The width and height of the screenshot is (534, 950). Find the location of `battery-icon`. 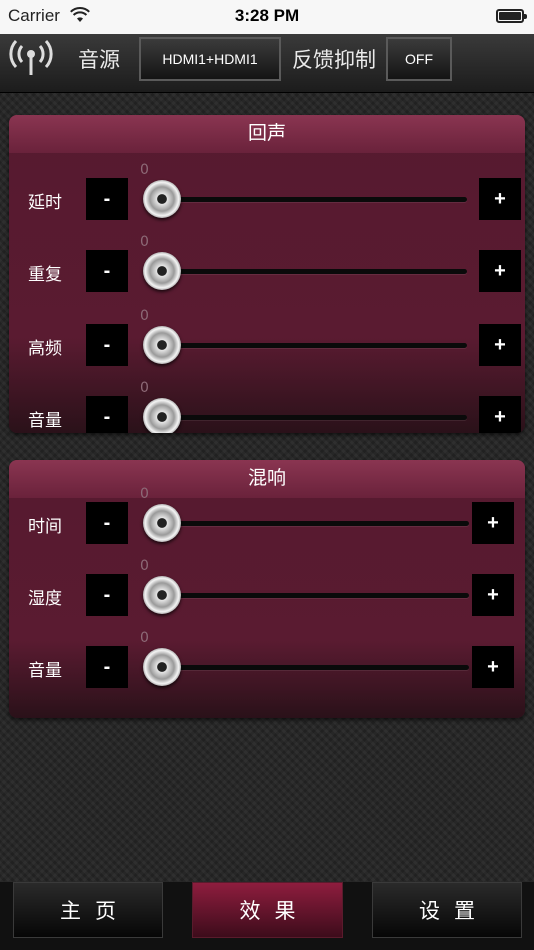

battery-icon is located at coordinates (511, 16).